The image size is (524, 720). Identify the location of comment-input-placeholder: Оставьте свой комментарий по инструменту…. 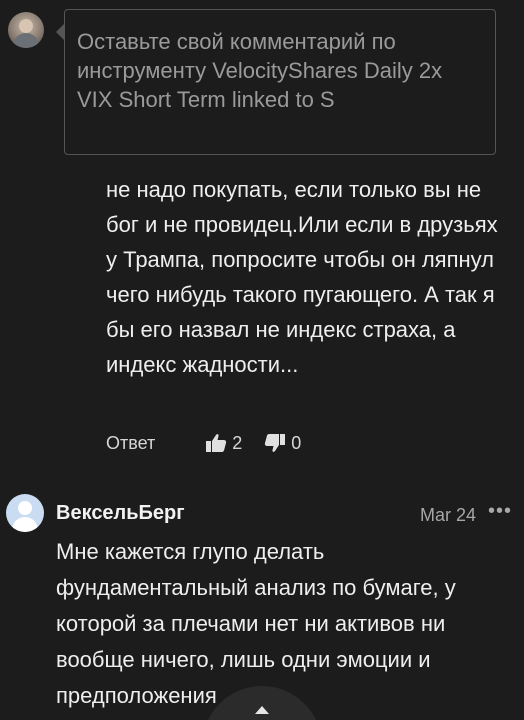
(260, 70).